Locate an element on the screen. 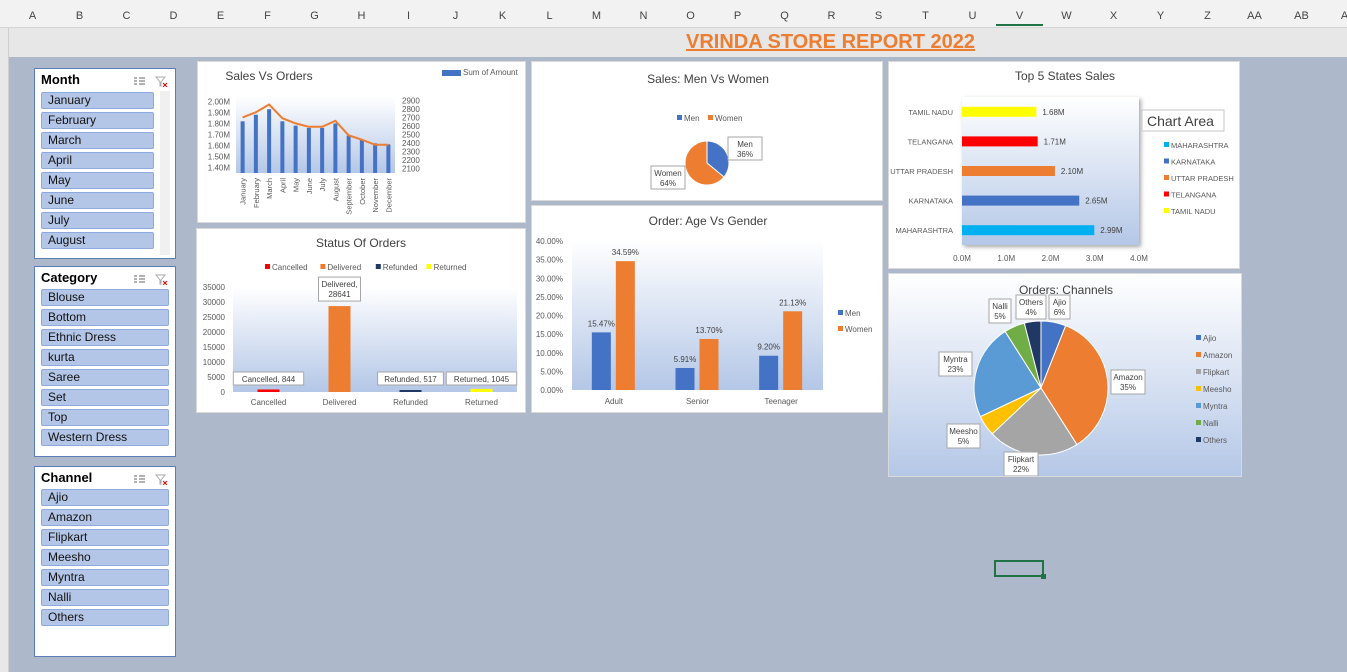 The height and width of the screenshot is (672, 1347). active-cell-selection is located at coordinates (1020, 569).